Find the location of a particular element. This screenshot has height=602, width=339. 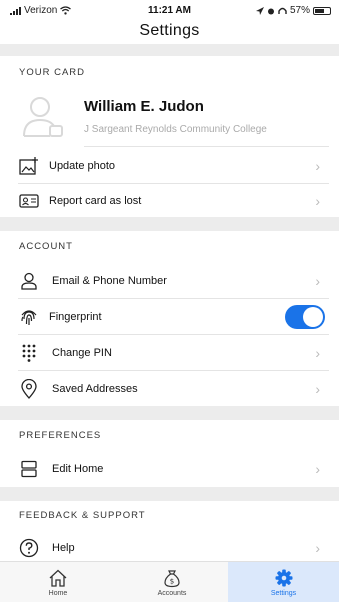

avatar-icon is located at coordinates (43, 117).